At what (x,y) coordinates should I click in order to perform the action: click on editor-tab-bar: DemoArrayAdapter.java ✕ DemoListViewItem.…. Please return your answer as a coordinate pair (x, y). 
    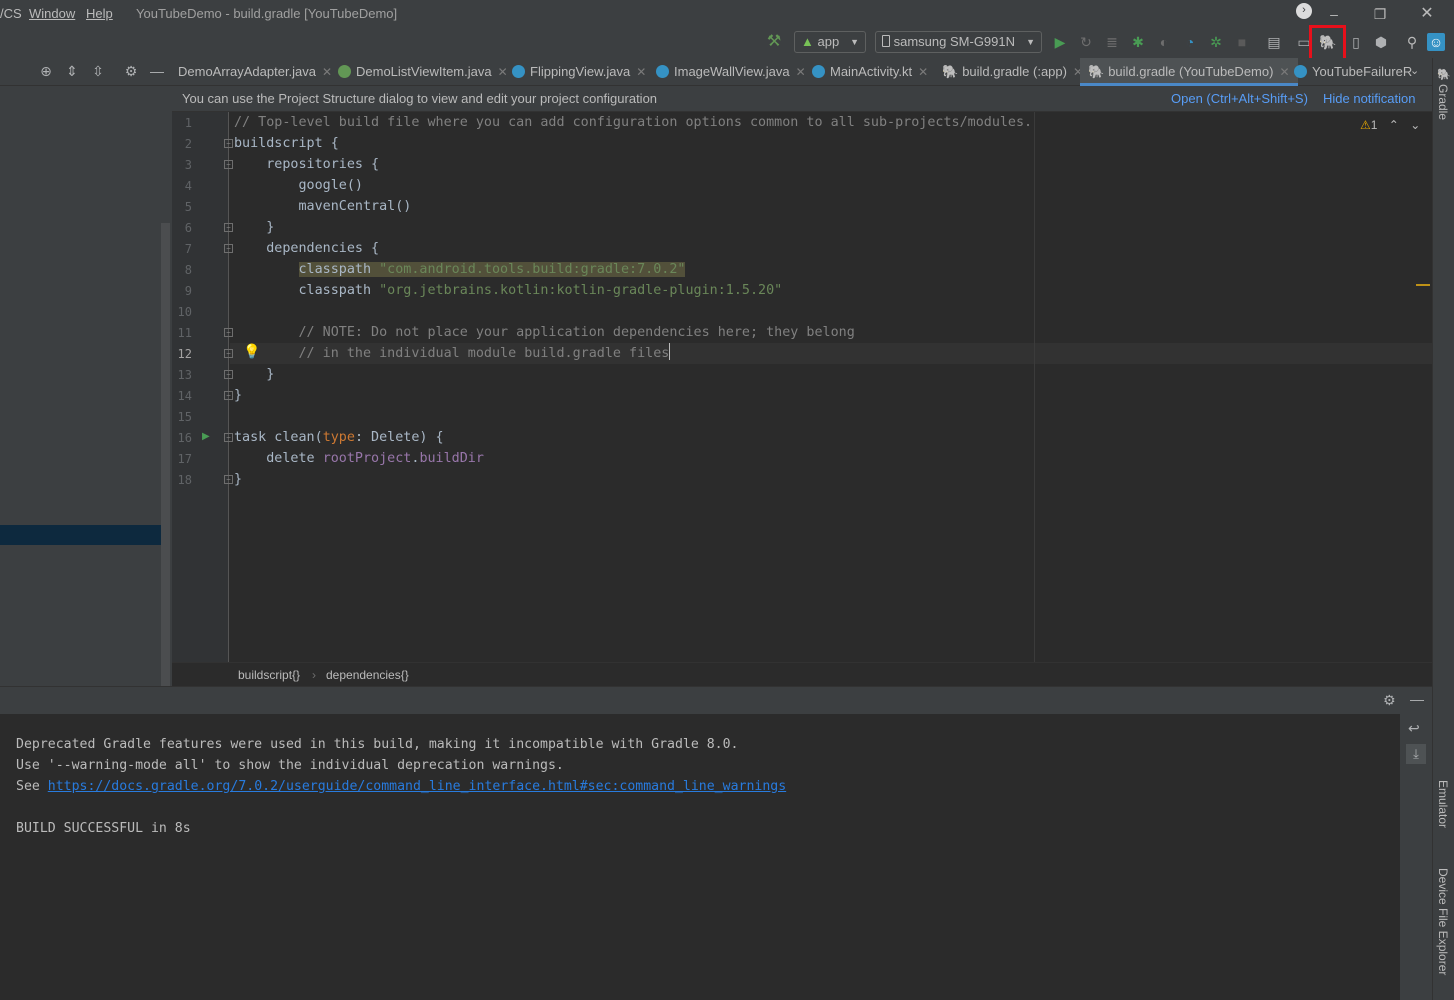
    Looking at the image, I should click on (802, 72).